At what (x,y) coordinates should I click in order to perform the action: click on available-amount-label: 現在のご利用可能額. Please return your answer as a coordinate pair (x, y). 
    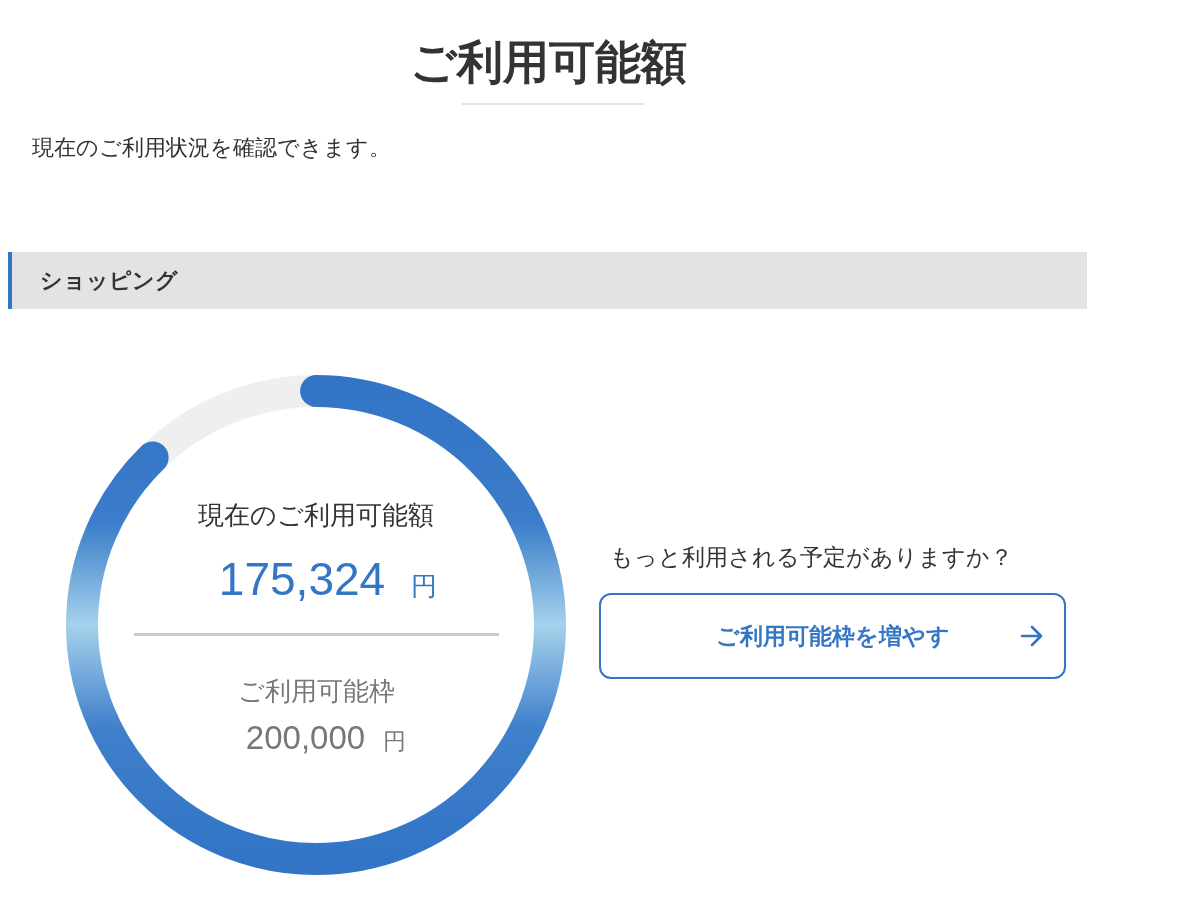
    Looking at the image, I should click on (316, 515).